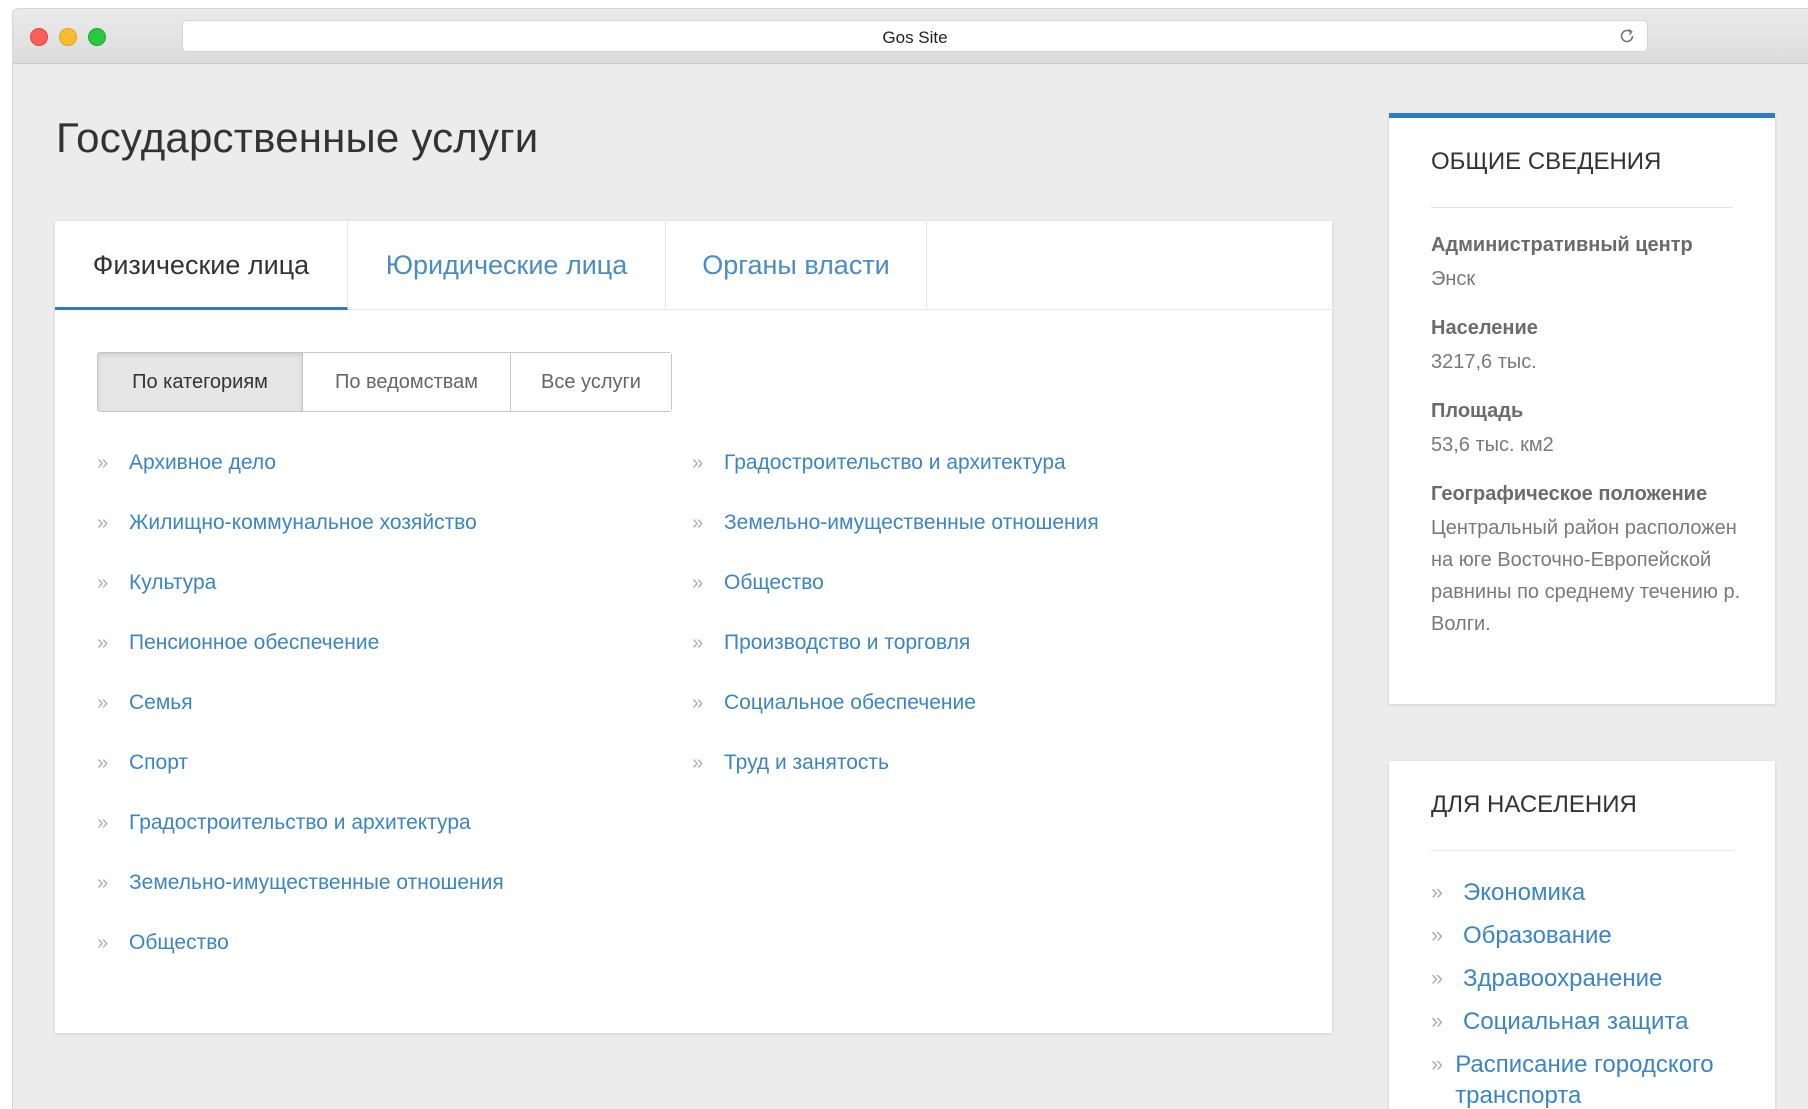 The image size is (1808, 1109). What do you see at coordinates (300, 601) in the screenshot?
I see `category-link: ›› Культура` at bounding box center [300, 601].